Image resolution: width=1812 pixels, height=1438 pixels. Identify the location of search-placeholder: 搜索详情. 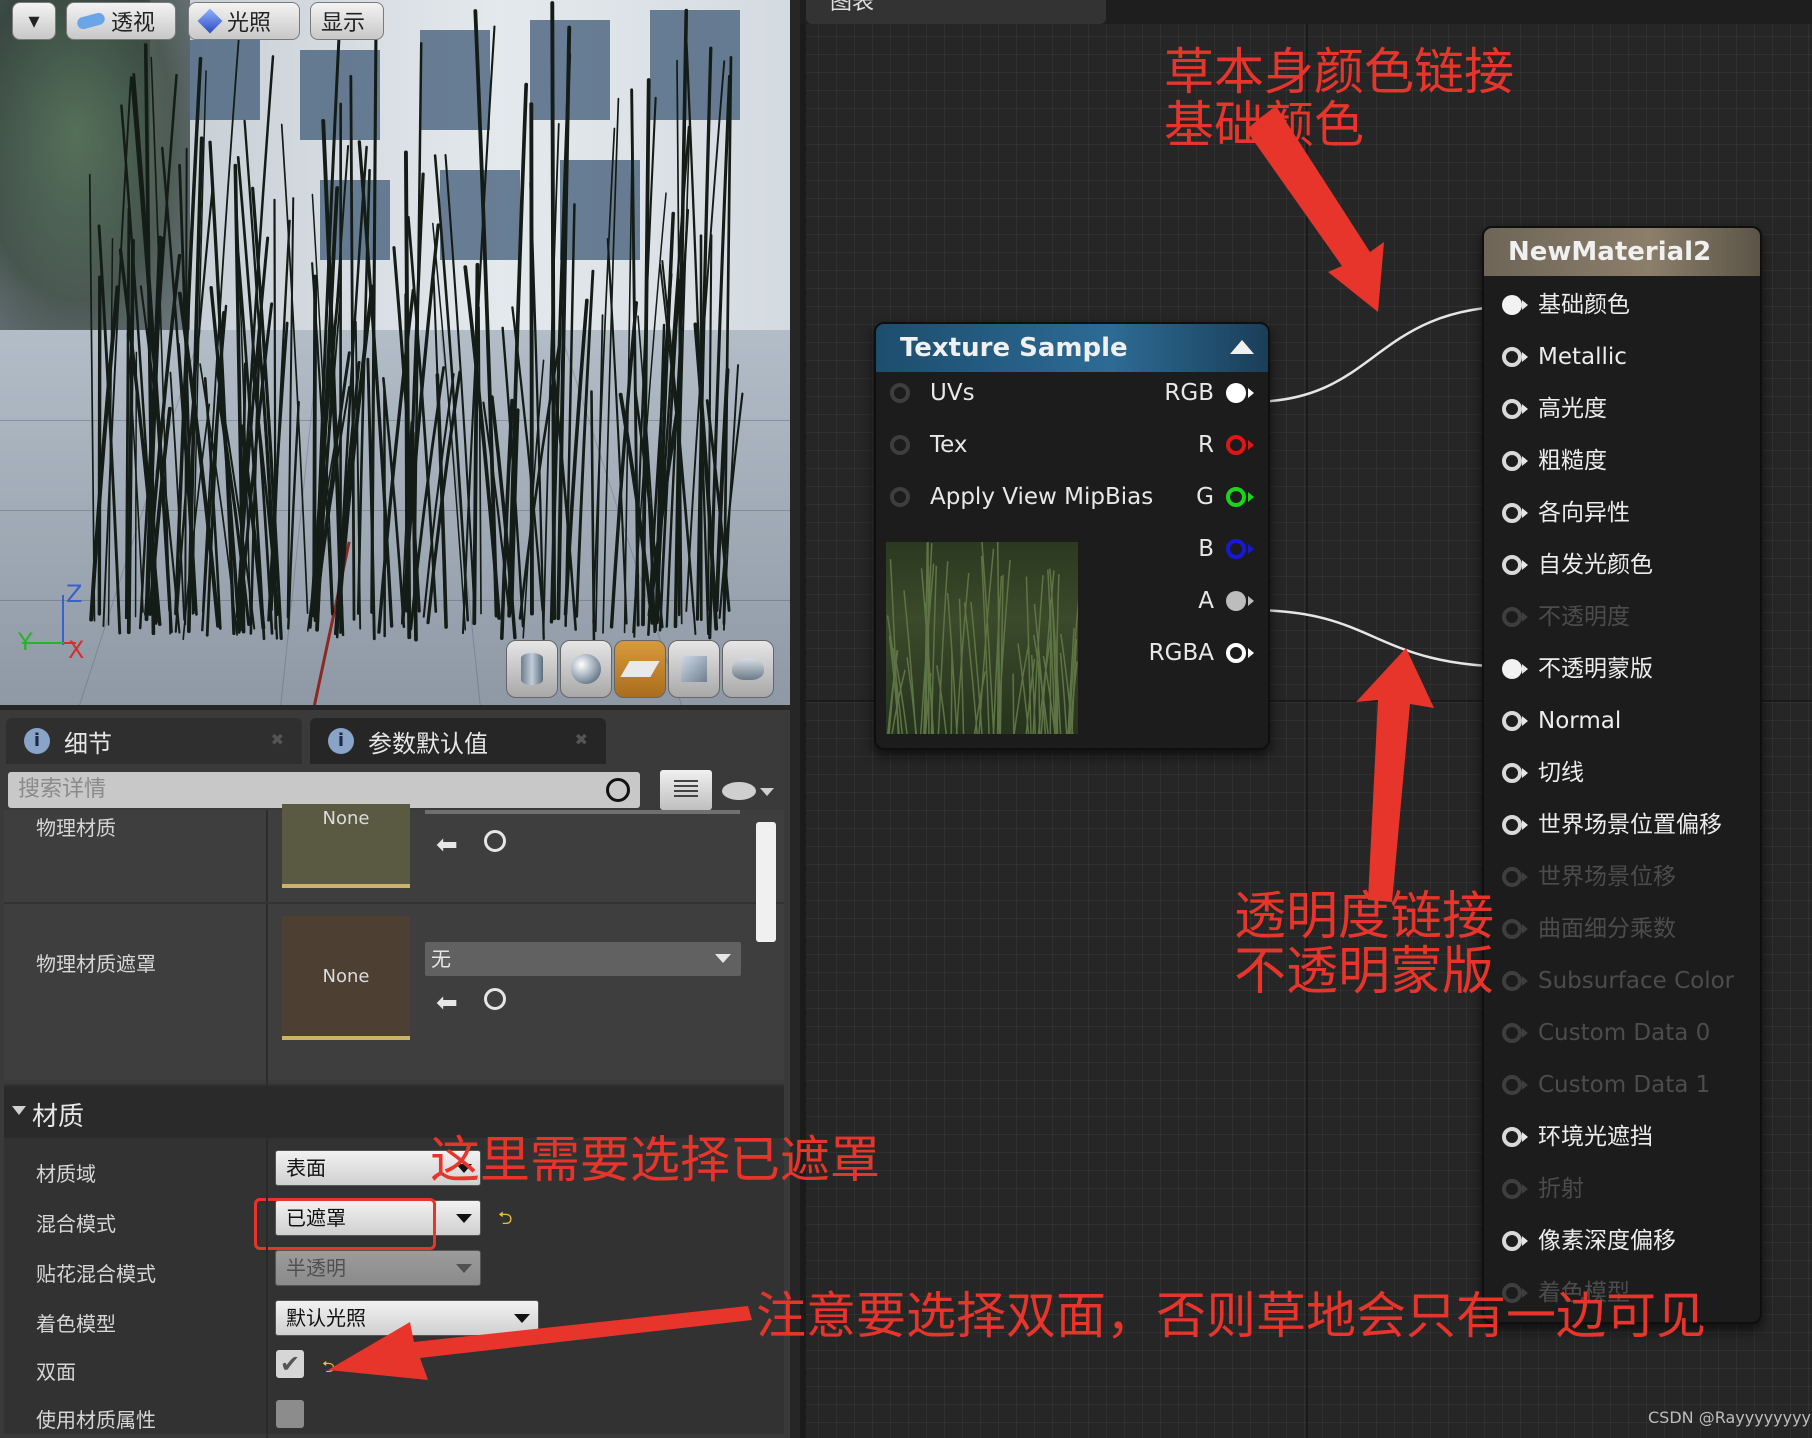
(62, 789).